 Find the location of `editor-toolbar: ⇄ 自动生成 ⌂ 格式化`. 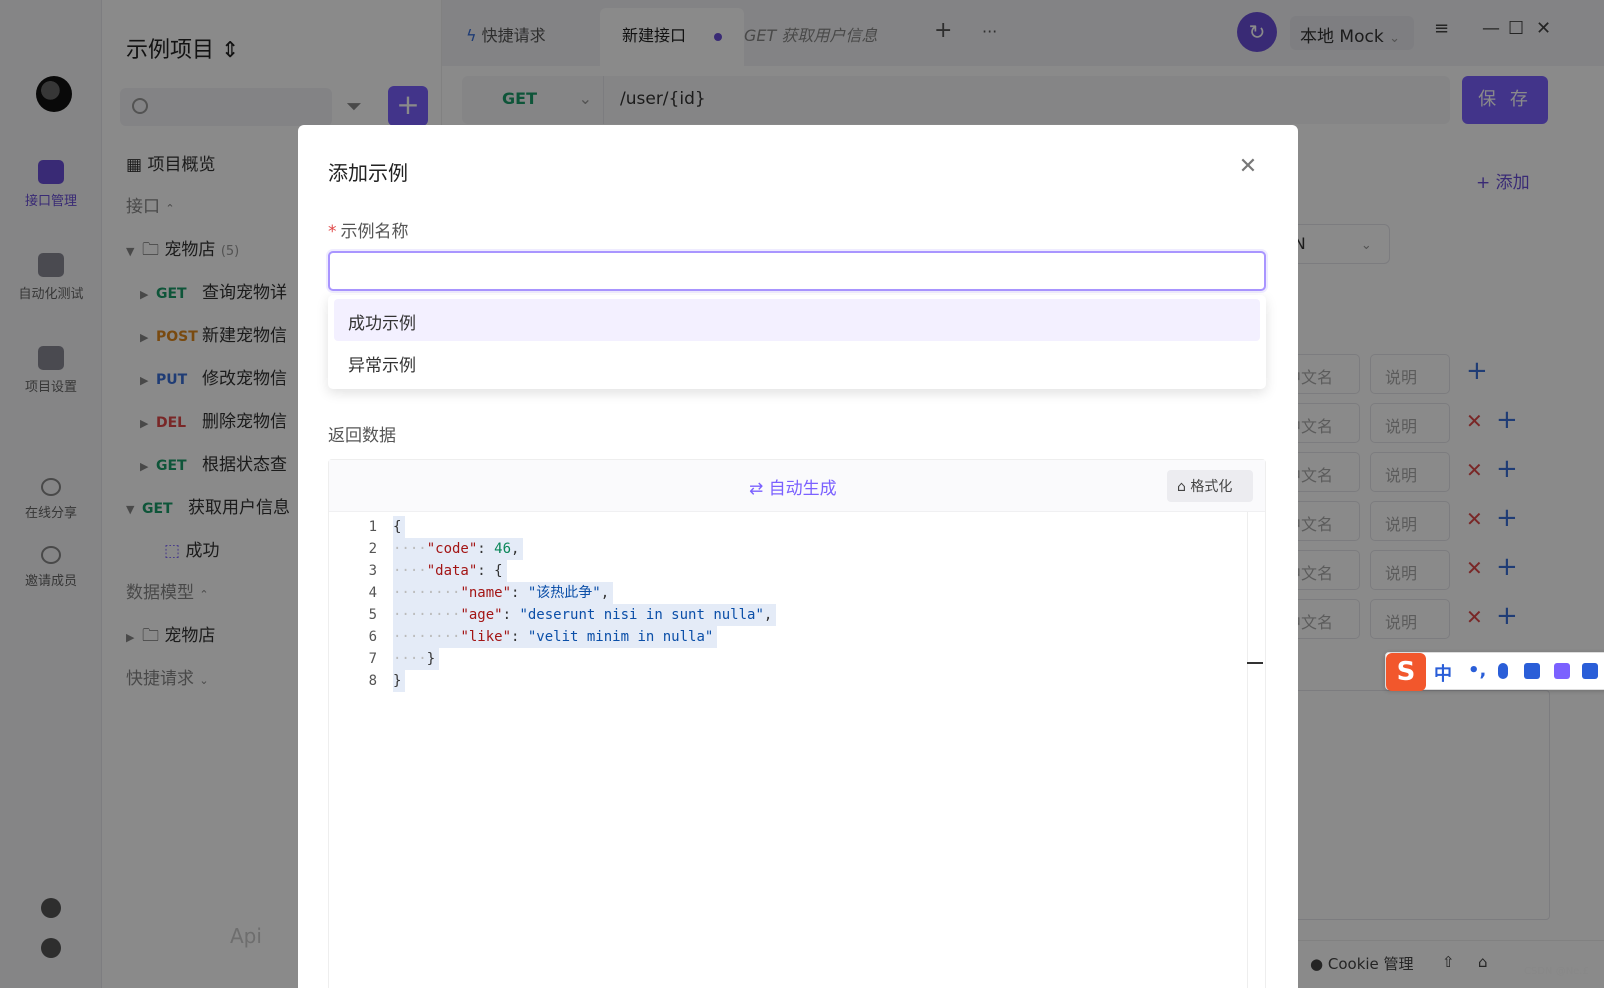

editor-toolbar: ⇄ 自动生成 ⌂ 格式化 is located at coordinates (797, 486).